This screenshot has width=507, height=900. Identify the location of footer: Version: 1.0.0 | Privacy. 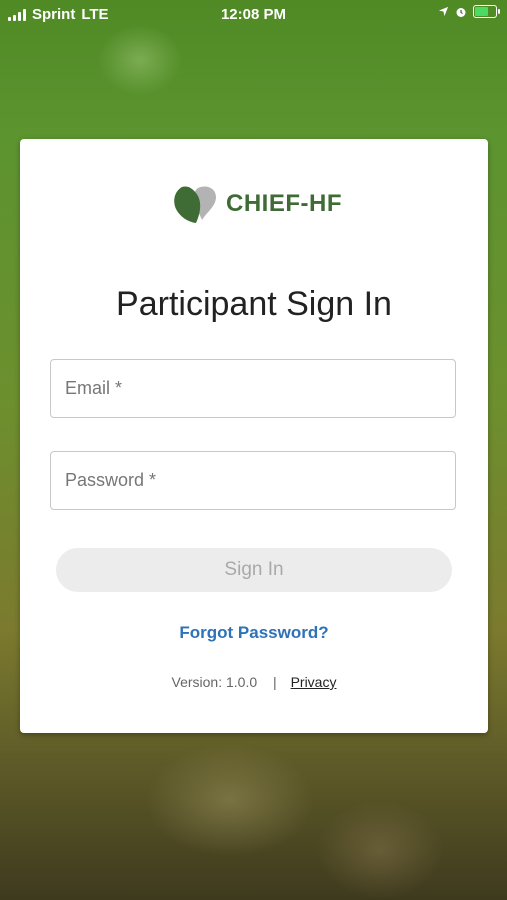
(254, 682).